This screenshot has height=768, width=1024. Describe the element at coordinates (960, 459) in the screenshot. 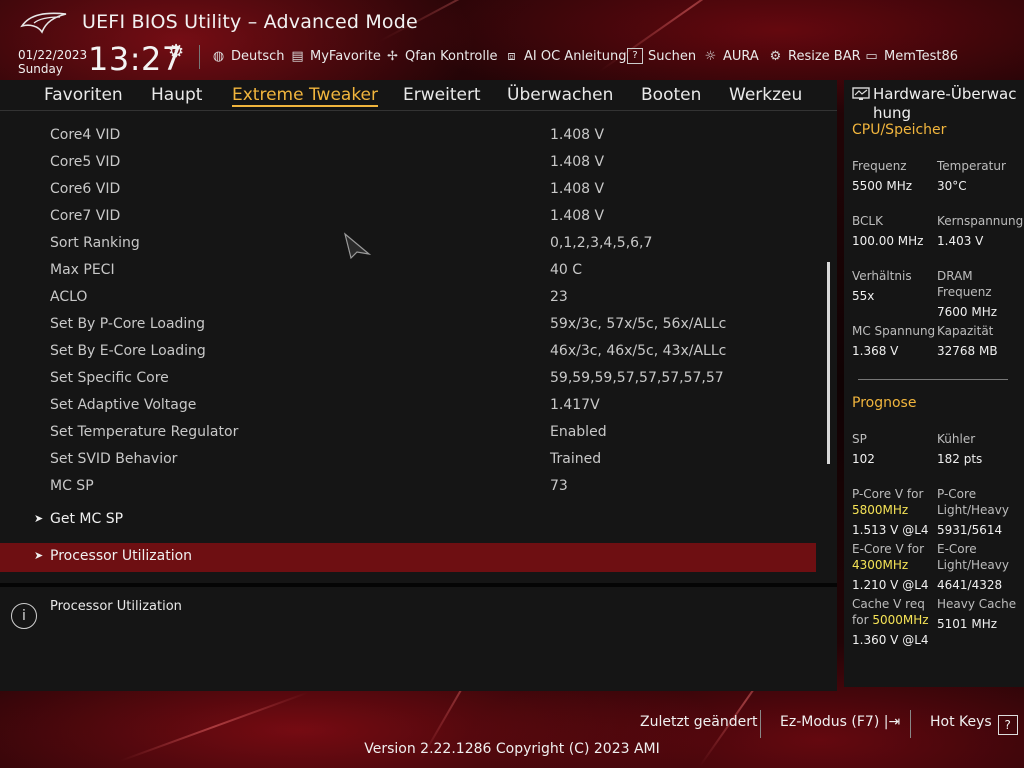

I see `cooler-value: 182 pts` at that location.